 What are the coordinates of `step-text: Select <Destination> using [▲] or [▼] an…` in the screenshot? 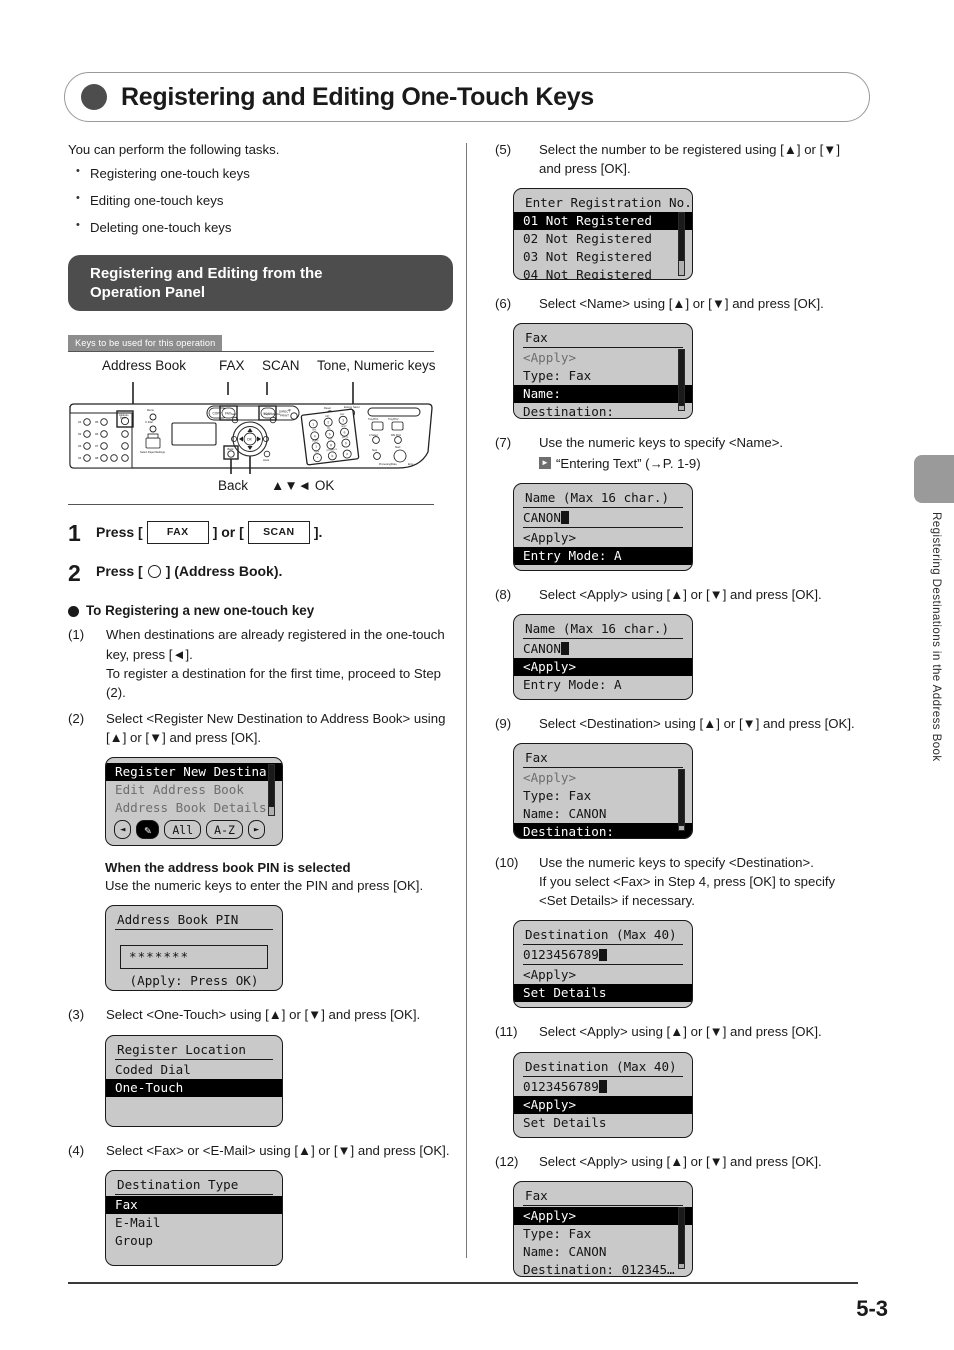 It's located at (697, 723).